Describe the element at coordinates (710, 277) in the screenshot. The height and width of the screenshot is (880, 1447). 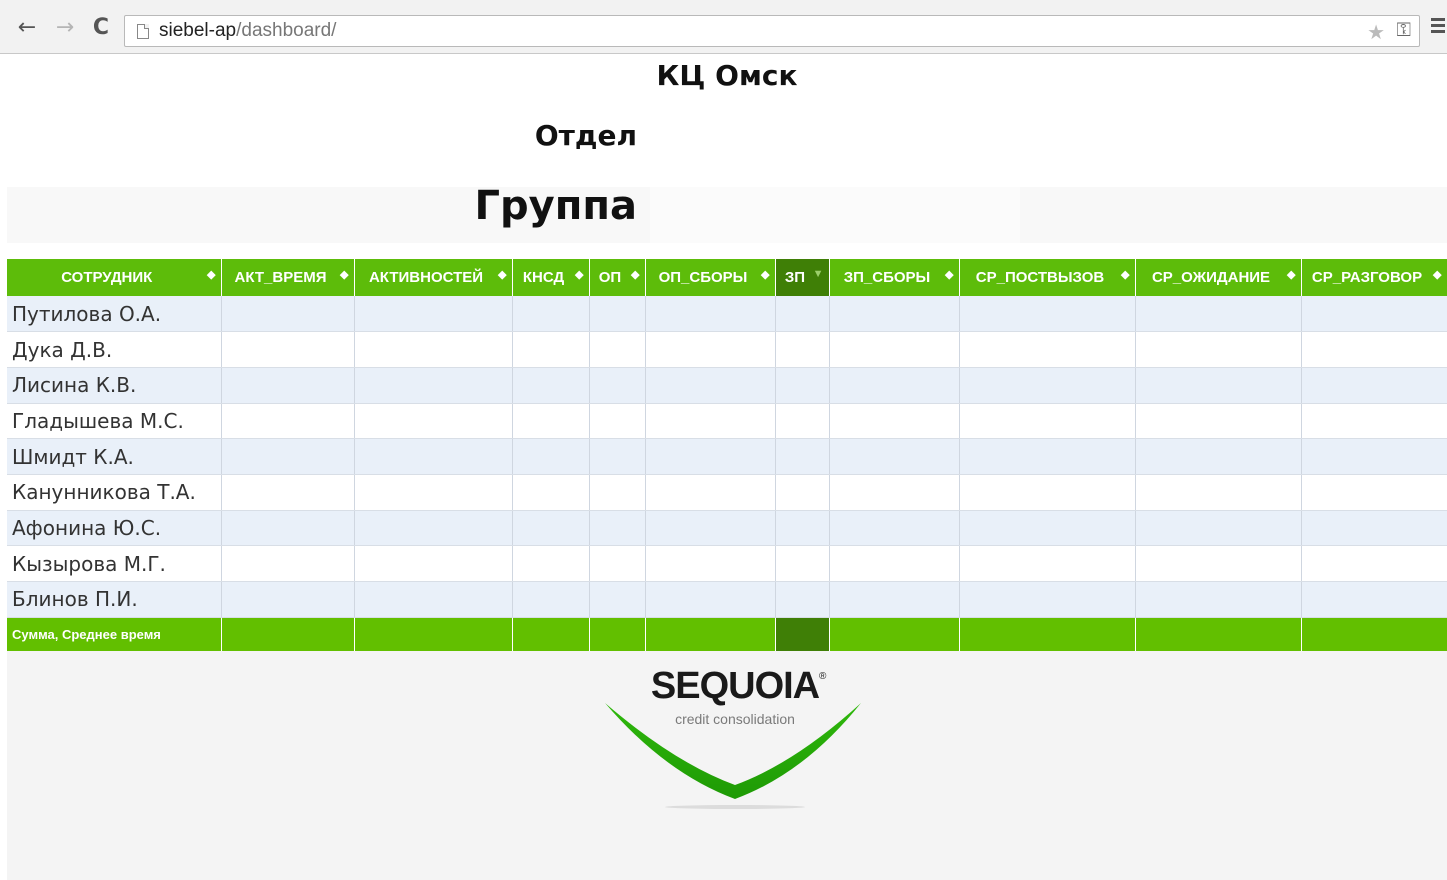
I see `column-header-op-sbory: ОП_СБОРЫ ◆` at that location.